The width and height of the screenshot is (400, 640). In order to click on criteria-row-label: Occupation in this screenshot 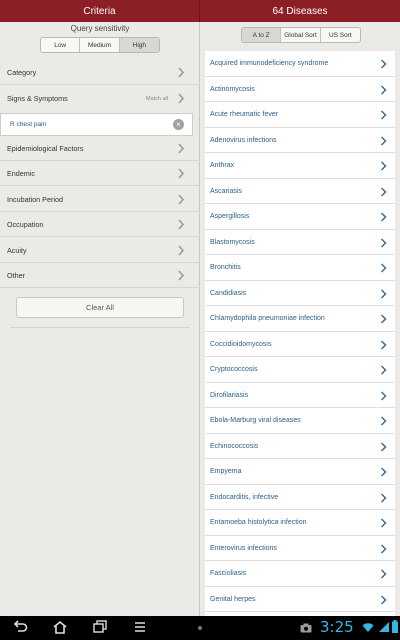, I will do `click(25, 224)`.